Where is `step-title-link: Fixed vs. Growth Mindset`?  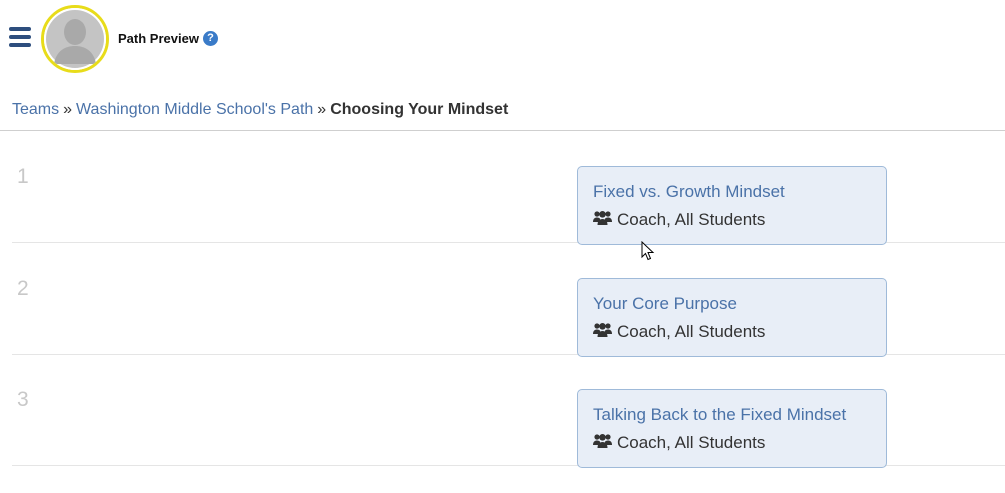 step-title-link: Fixed vs. Growth Mindset is located at coordinates (732, 192).